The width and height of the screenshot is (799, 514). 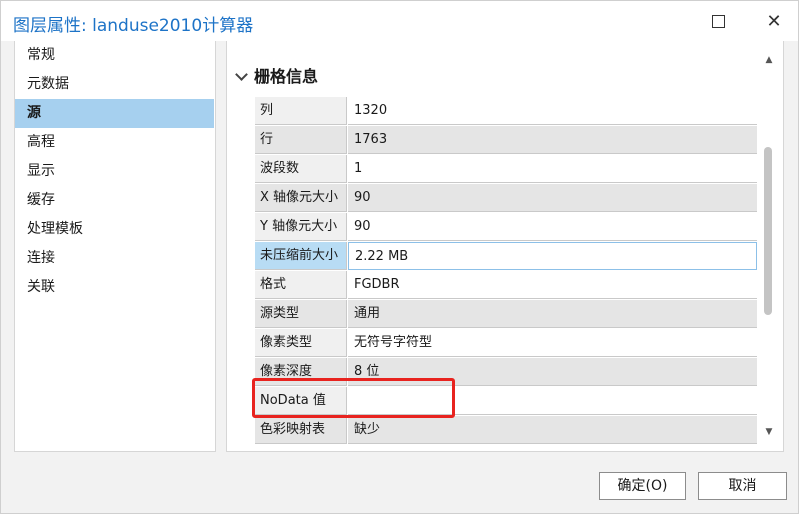 I want to click on vertical-scrollbar: ▲ ▼, so click(x=769, y=246).